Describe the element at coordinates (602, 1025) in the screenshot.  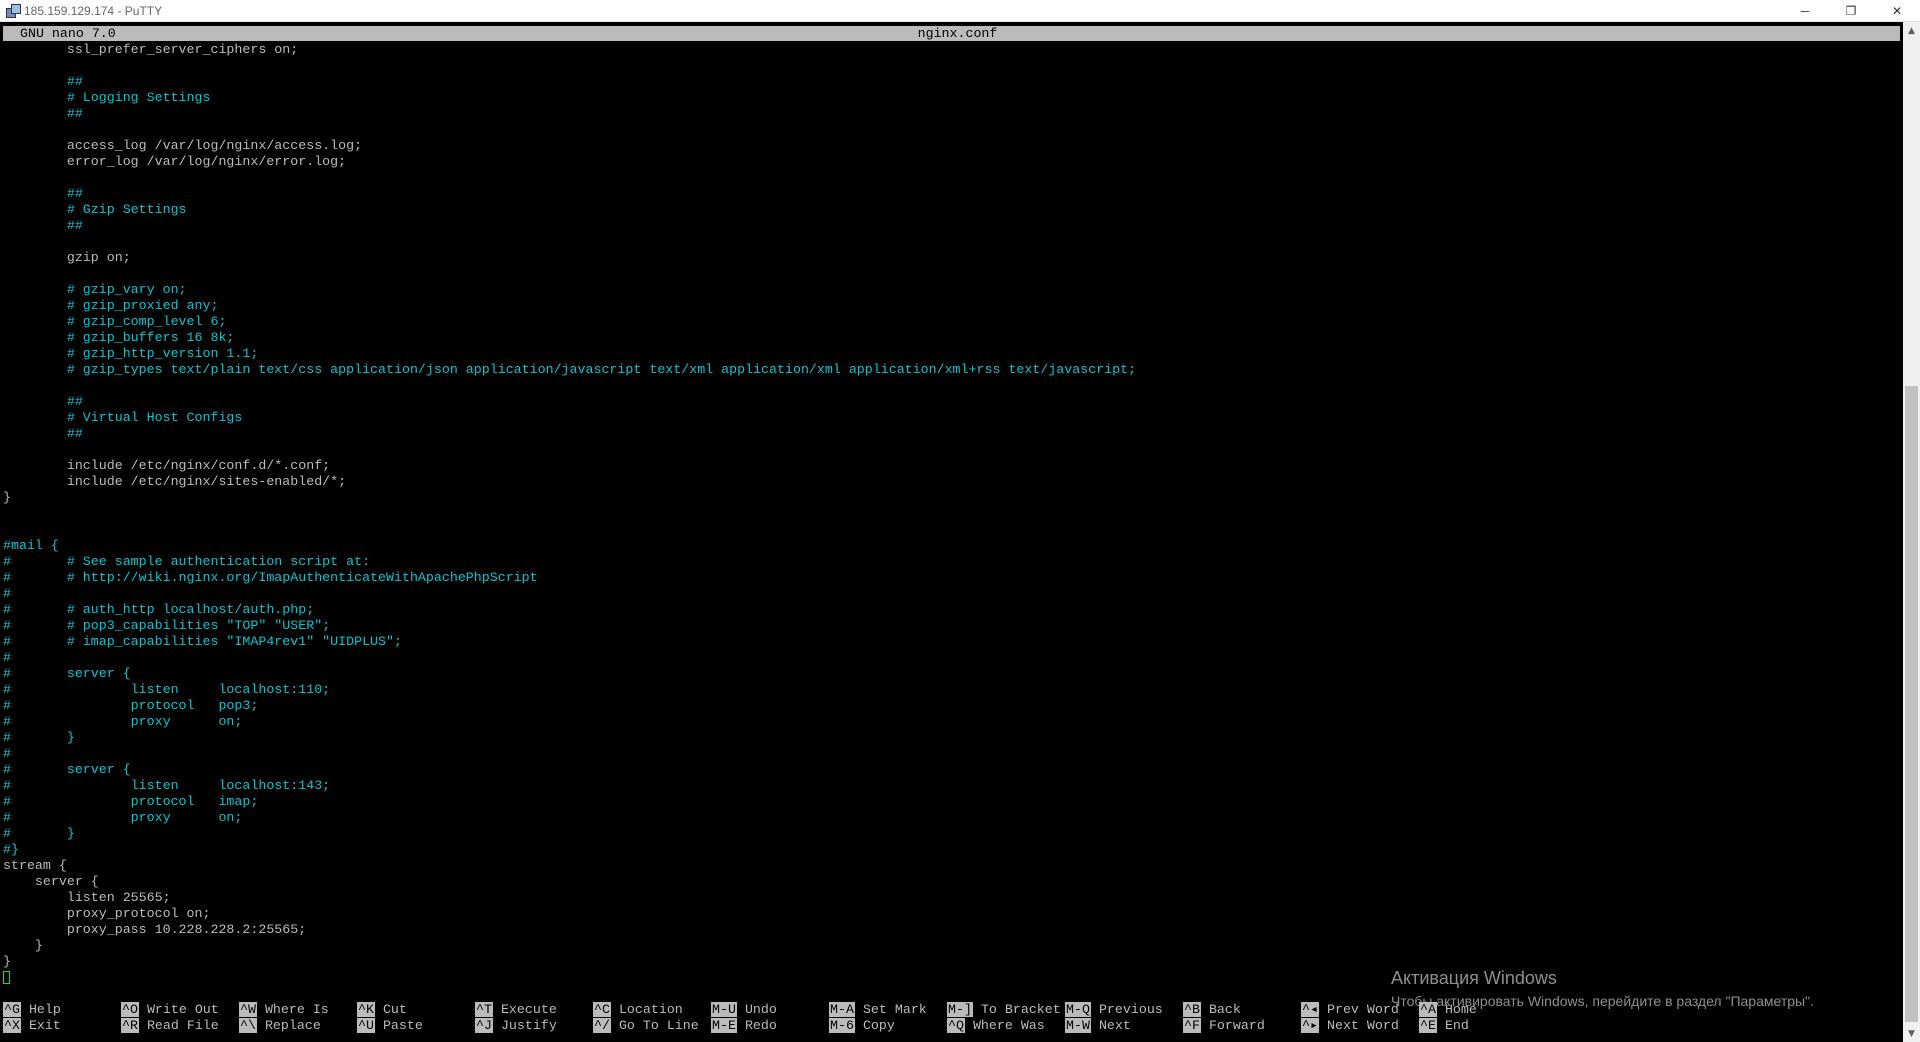
I see `shortcut-key: ^/` at that location.